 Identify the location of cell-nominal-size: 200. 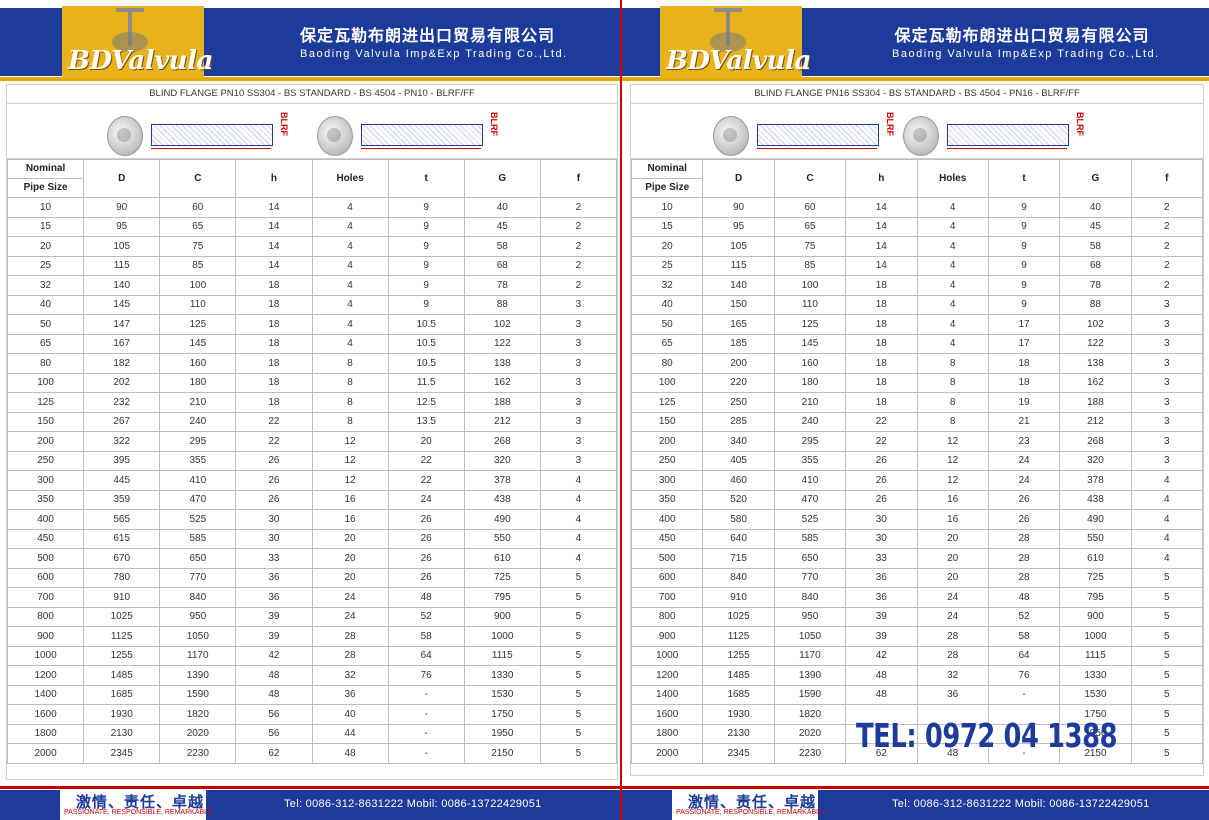
(45, 441).